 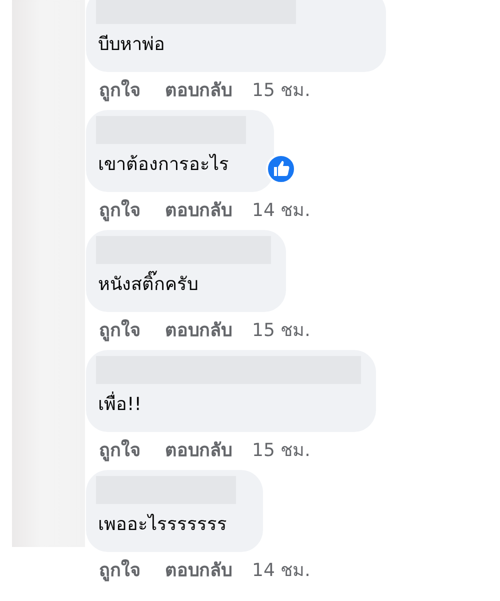 I want to click on comment-text: หนังสติ๊กครับ, so click(x=186, y=285).